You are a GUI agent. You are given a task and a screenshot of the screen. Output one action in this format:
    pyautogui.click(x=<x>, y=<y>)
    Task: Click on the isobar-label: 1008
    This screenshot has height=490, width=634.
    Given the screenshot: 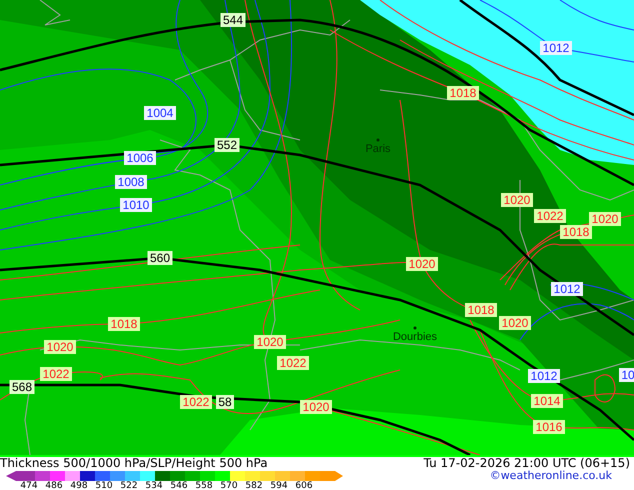 What is the action you would take?
    pyautogui.click(x=131, y=182)
    